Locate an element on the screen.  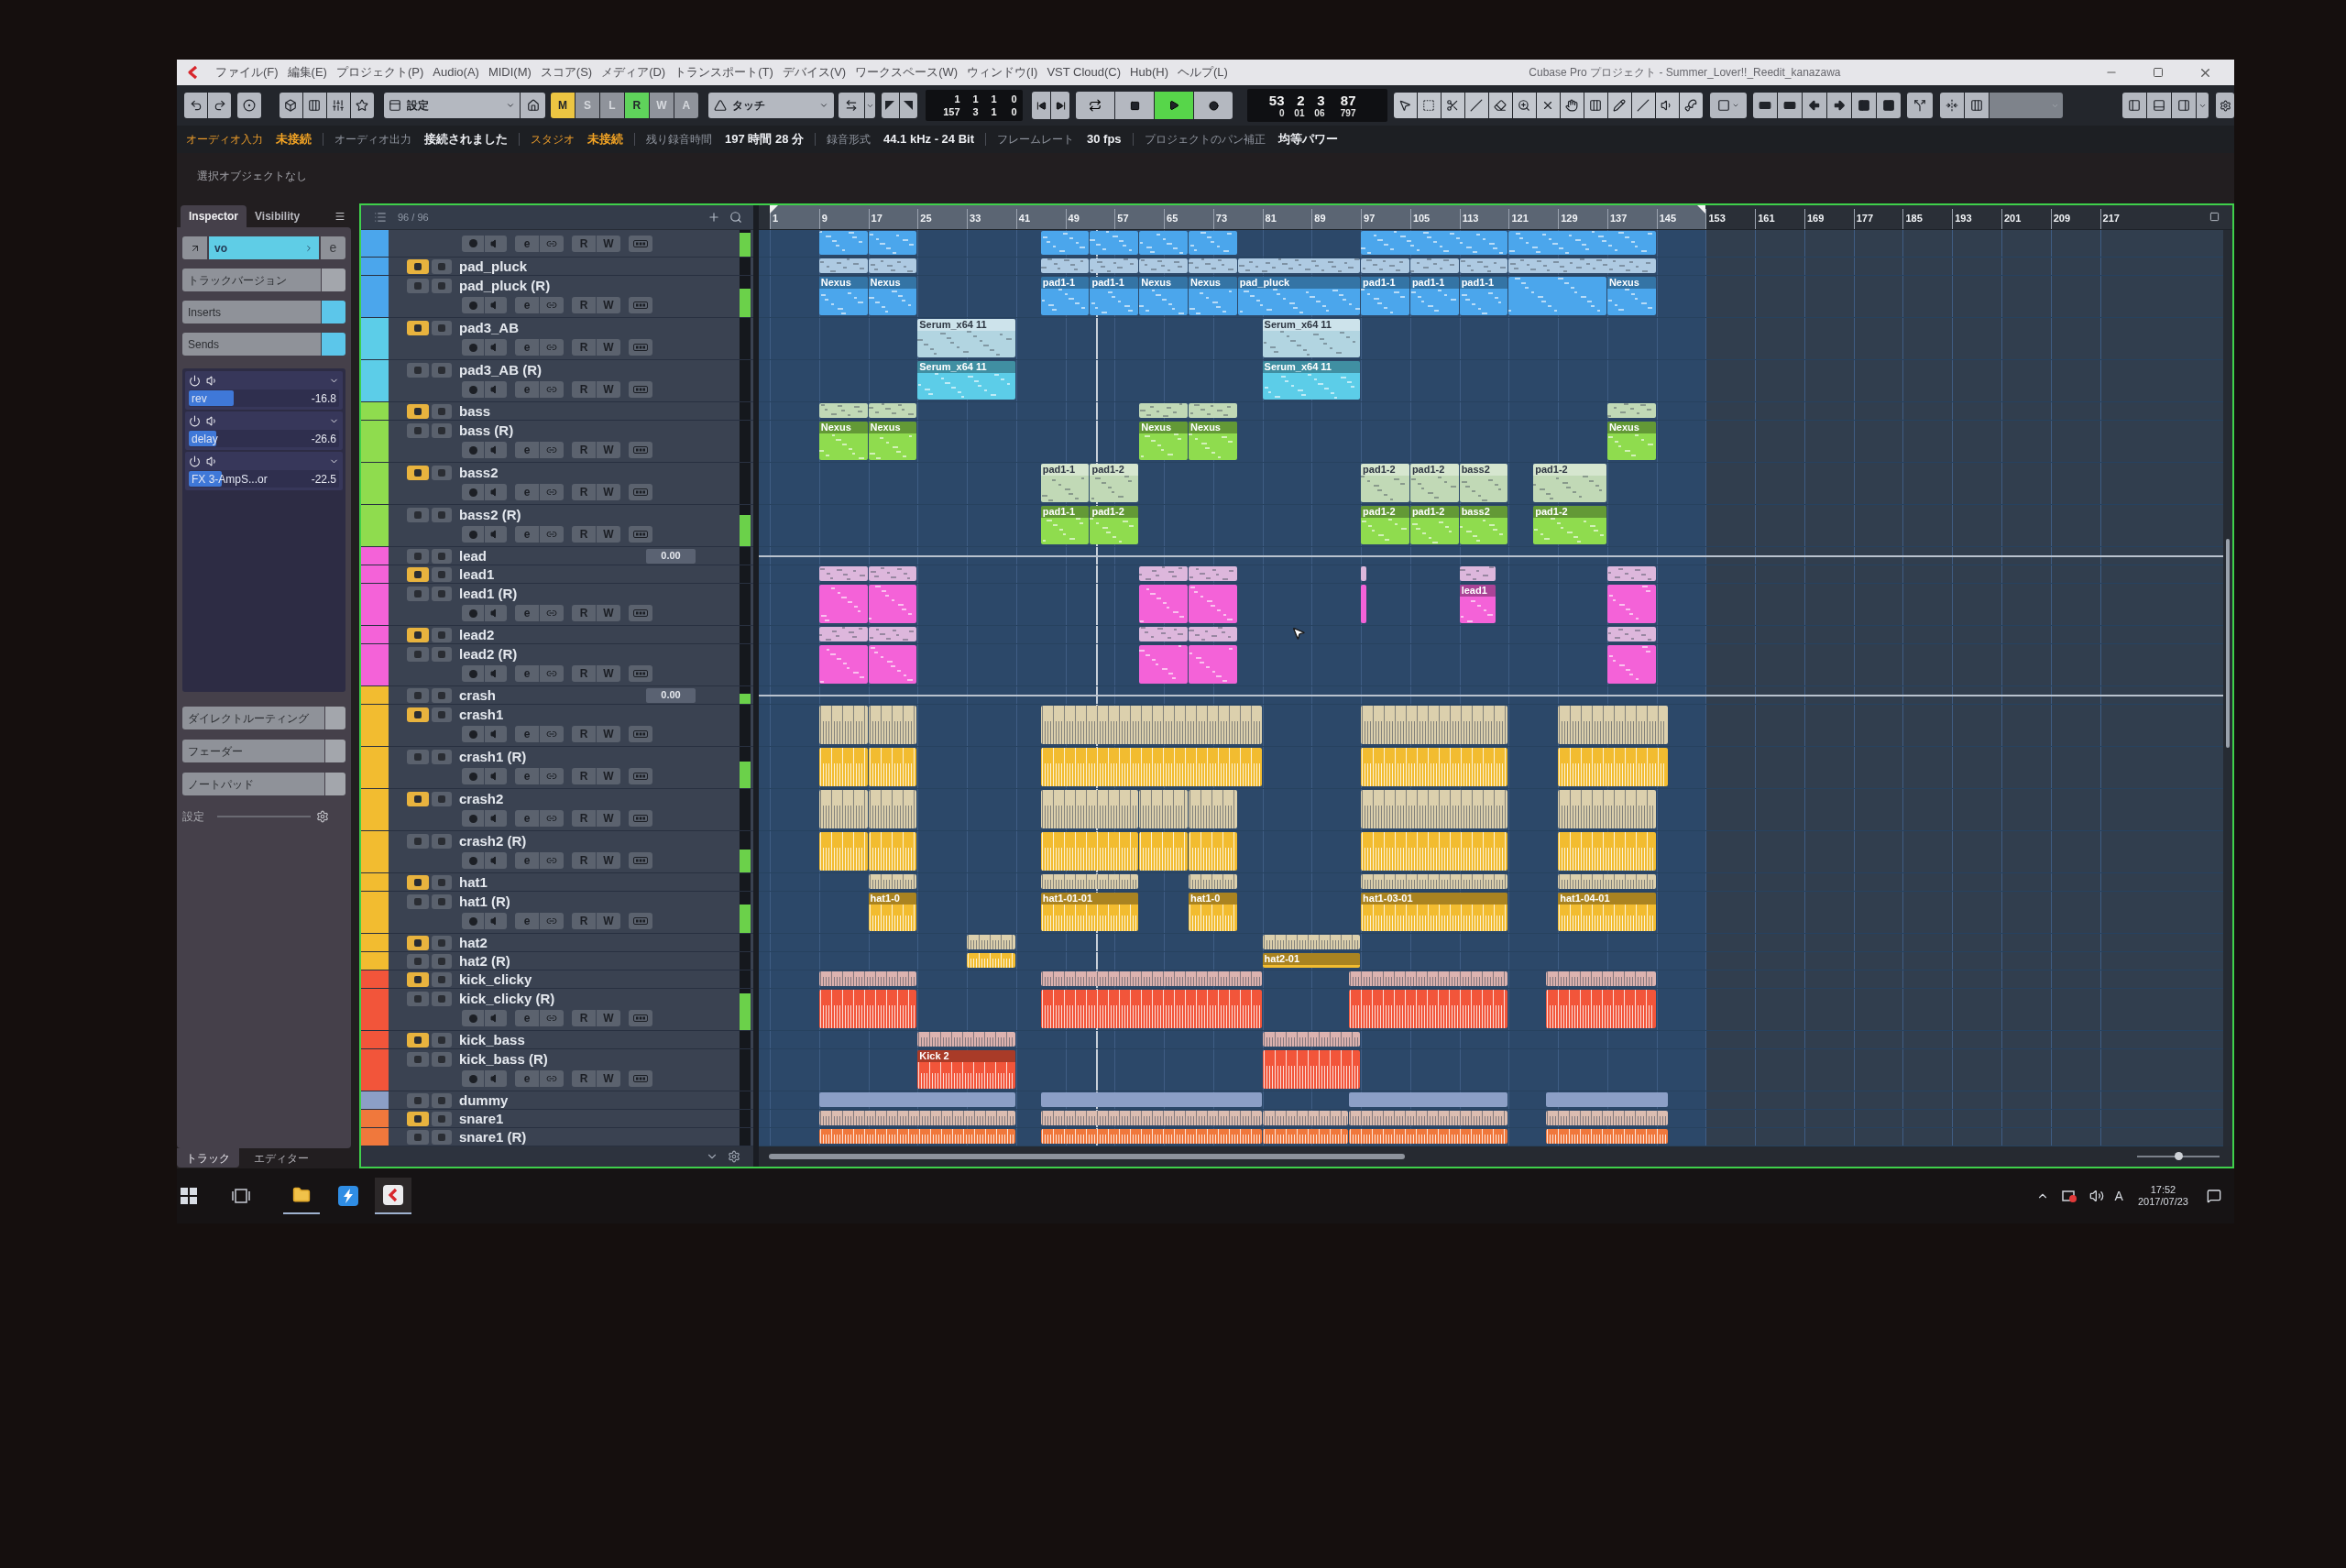
menu-item: ファイル(F) is located at coordinates (247, 72).